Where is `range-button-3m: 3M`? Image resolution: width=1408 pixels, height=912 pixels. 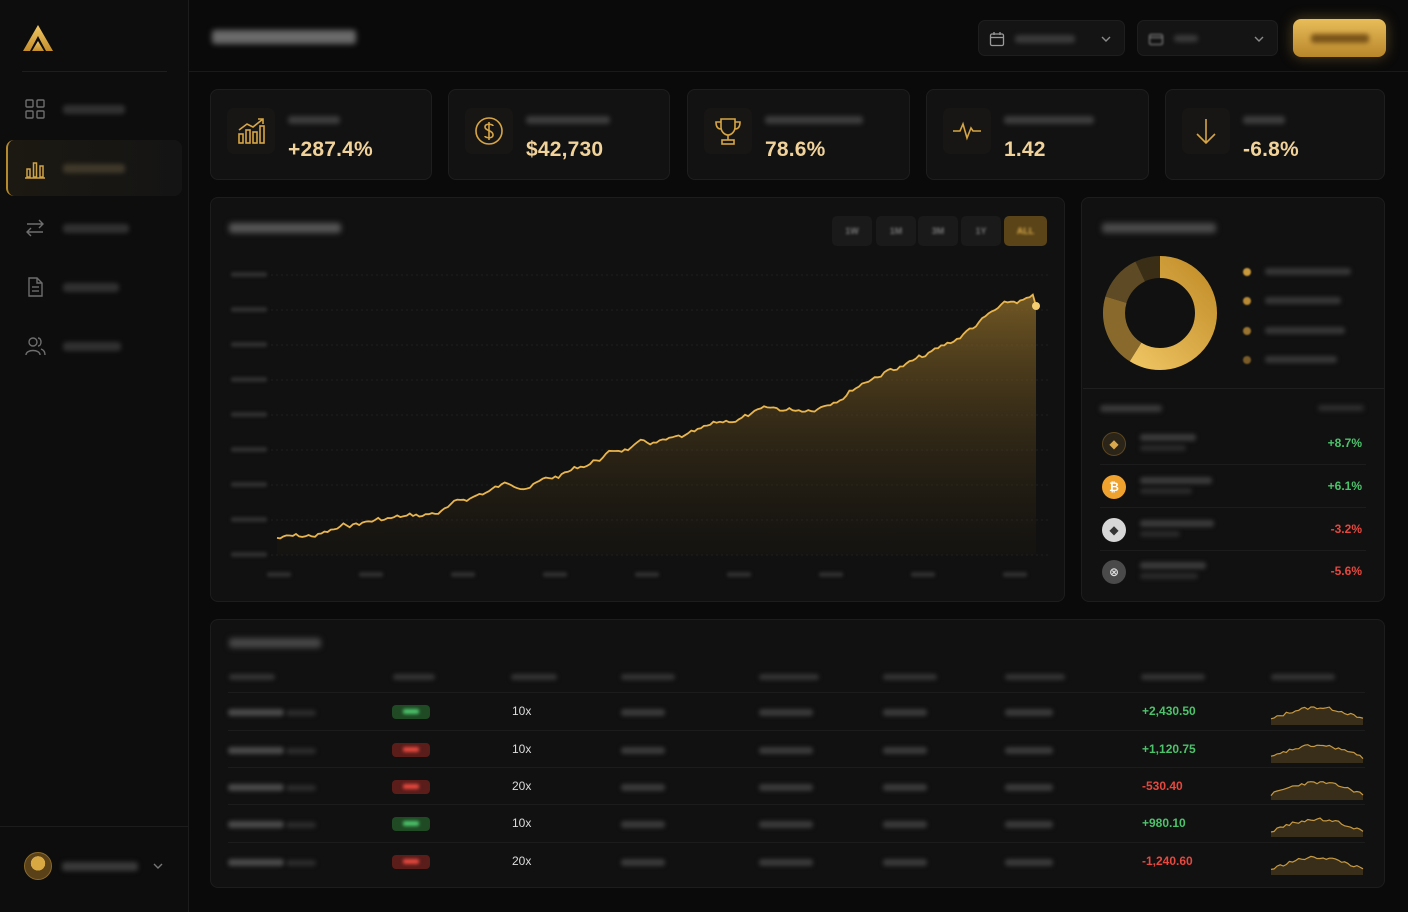
range-button-3m: 3M is located at coordinates (938, 231).